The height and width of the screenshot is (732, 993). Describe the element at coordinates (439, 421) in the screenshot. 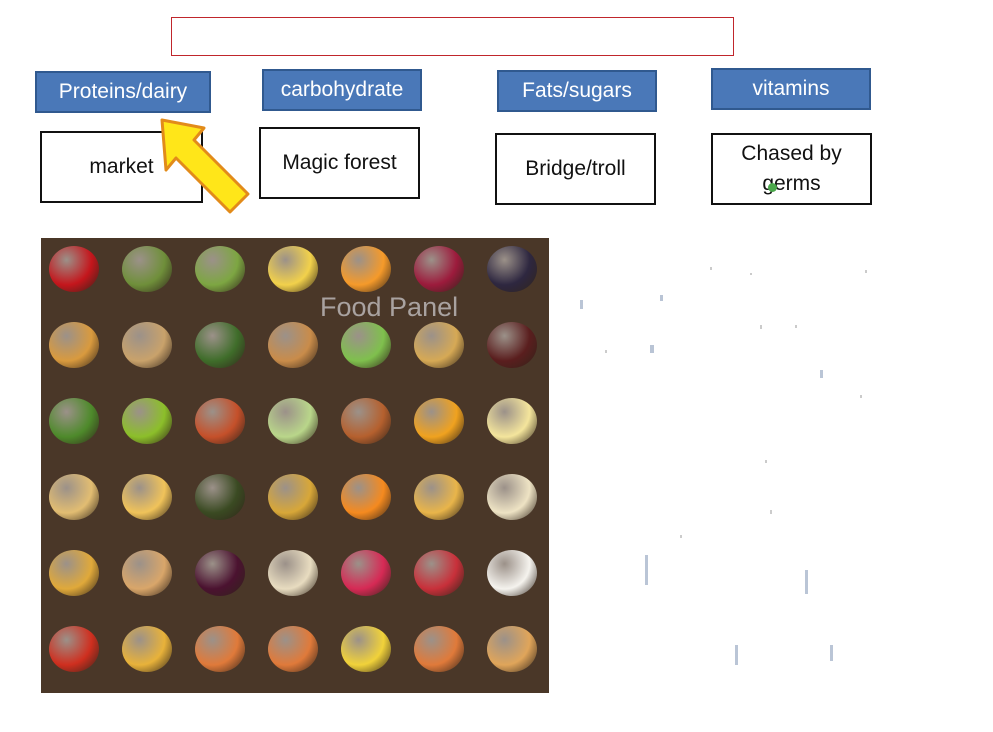

I see `mango-icon` at that location.